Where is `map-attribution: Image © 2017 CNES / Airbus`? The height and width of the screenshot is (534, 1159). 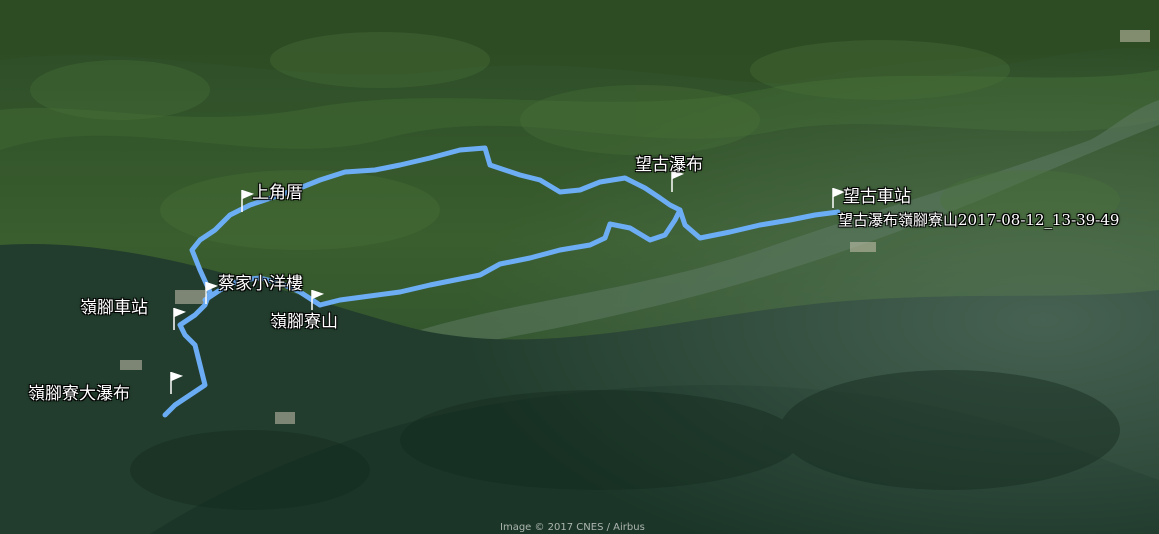 map-attribution: Image © 2017 CNES / Airbus is located at coordinates (572, 527).